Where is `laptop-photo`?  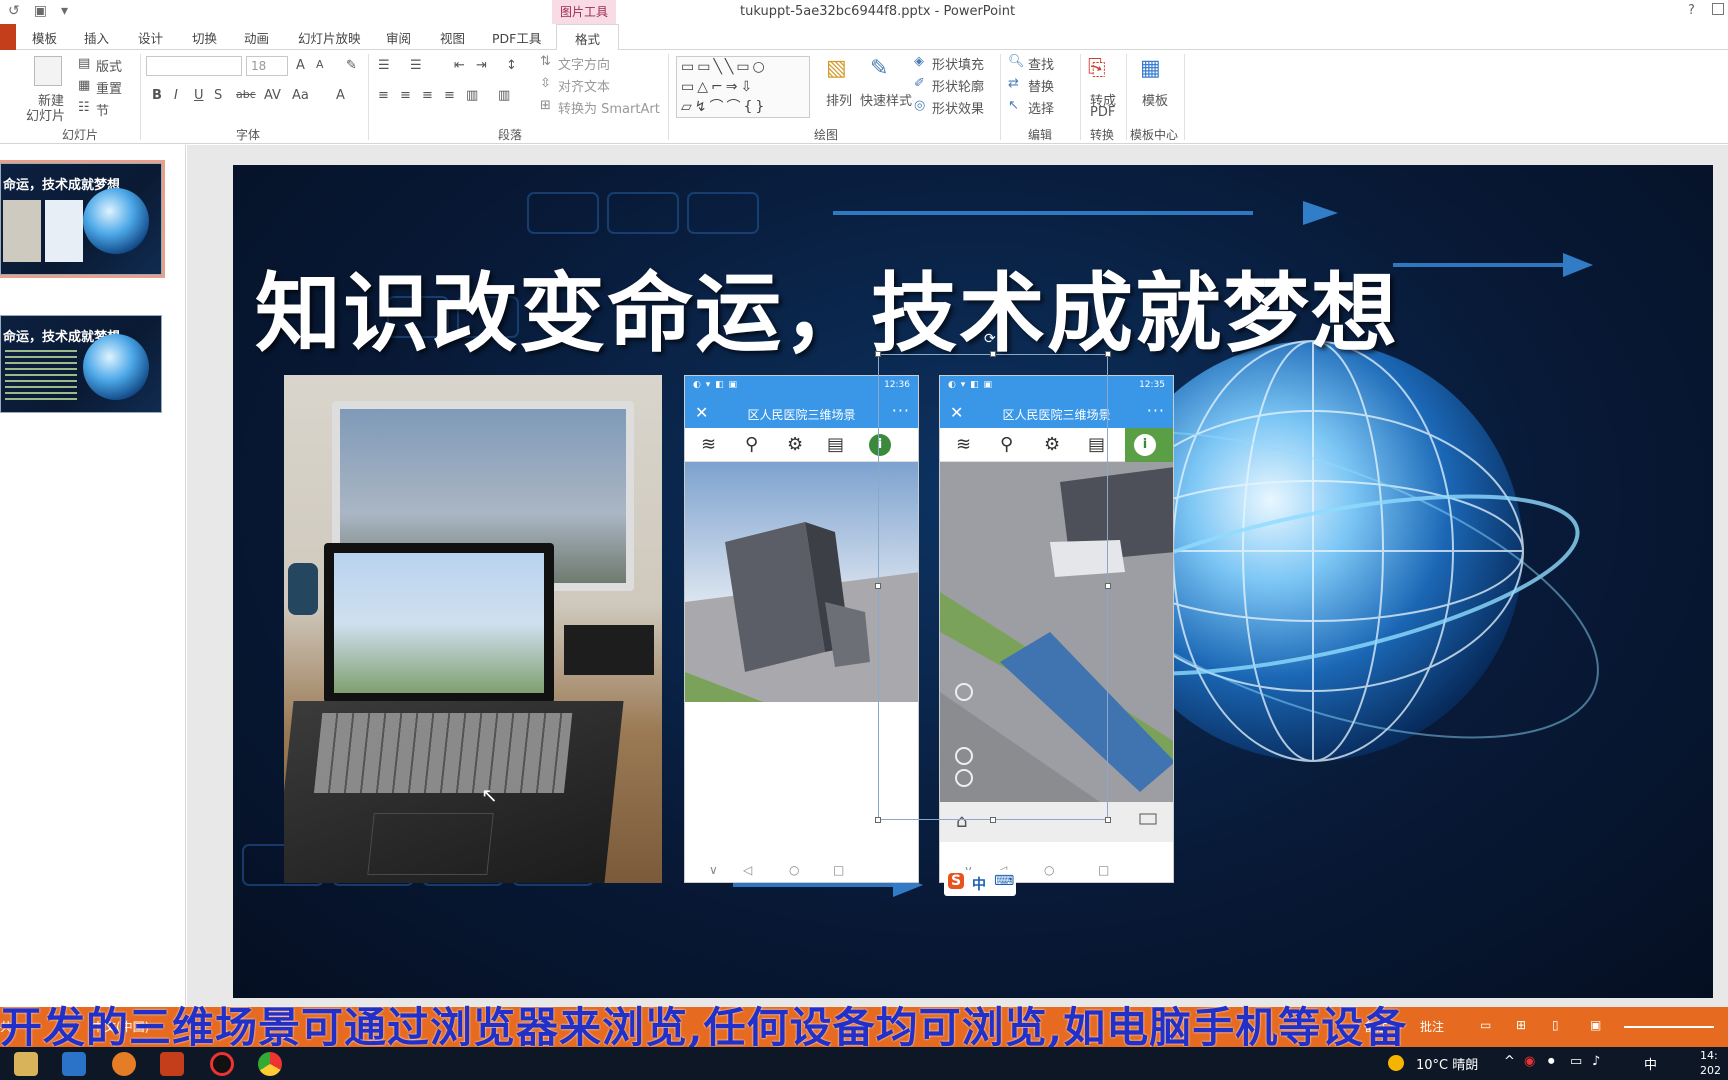 laptop-photo is located at coordinates (473, 629).